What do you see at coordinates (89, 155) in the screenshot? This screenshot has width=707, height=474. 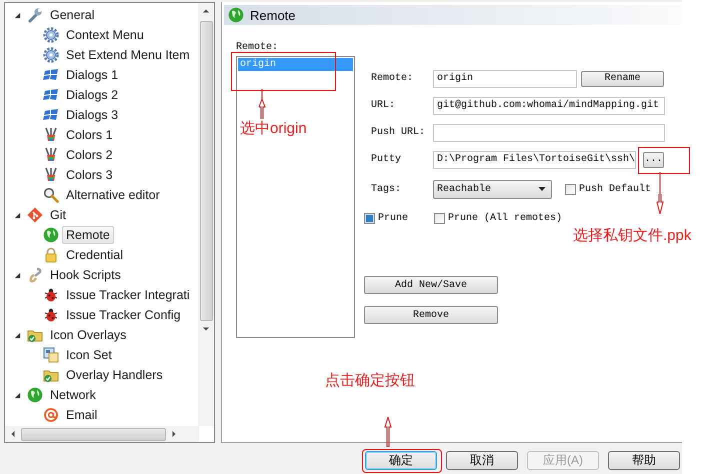 I see `tree-item: Colors 2` at bounding box center [89, 155].